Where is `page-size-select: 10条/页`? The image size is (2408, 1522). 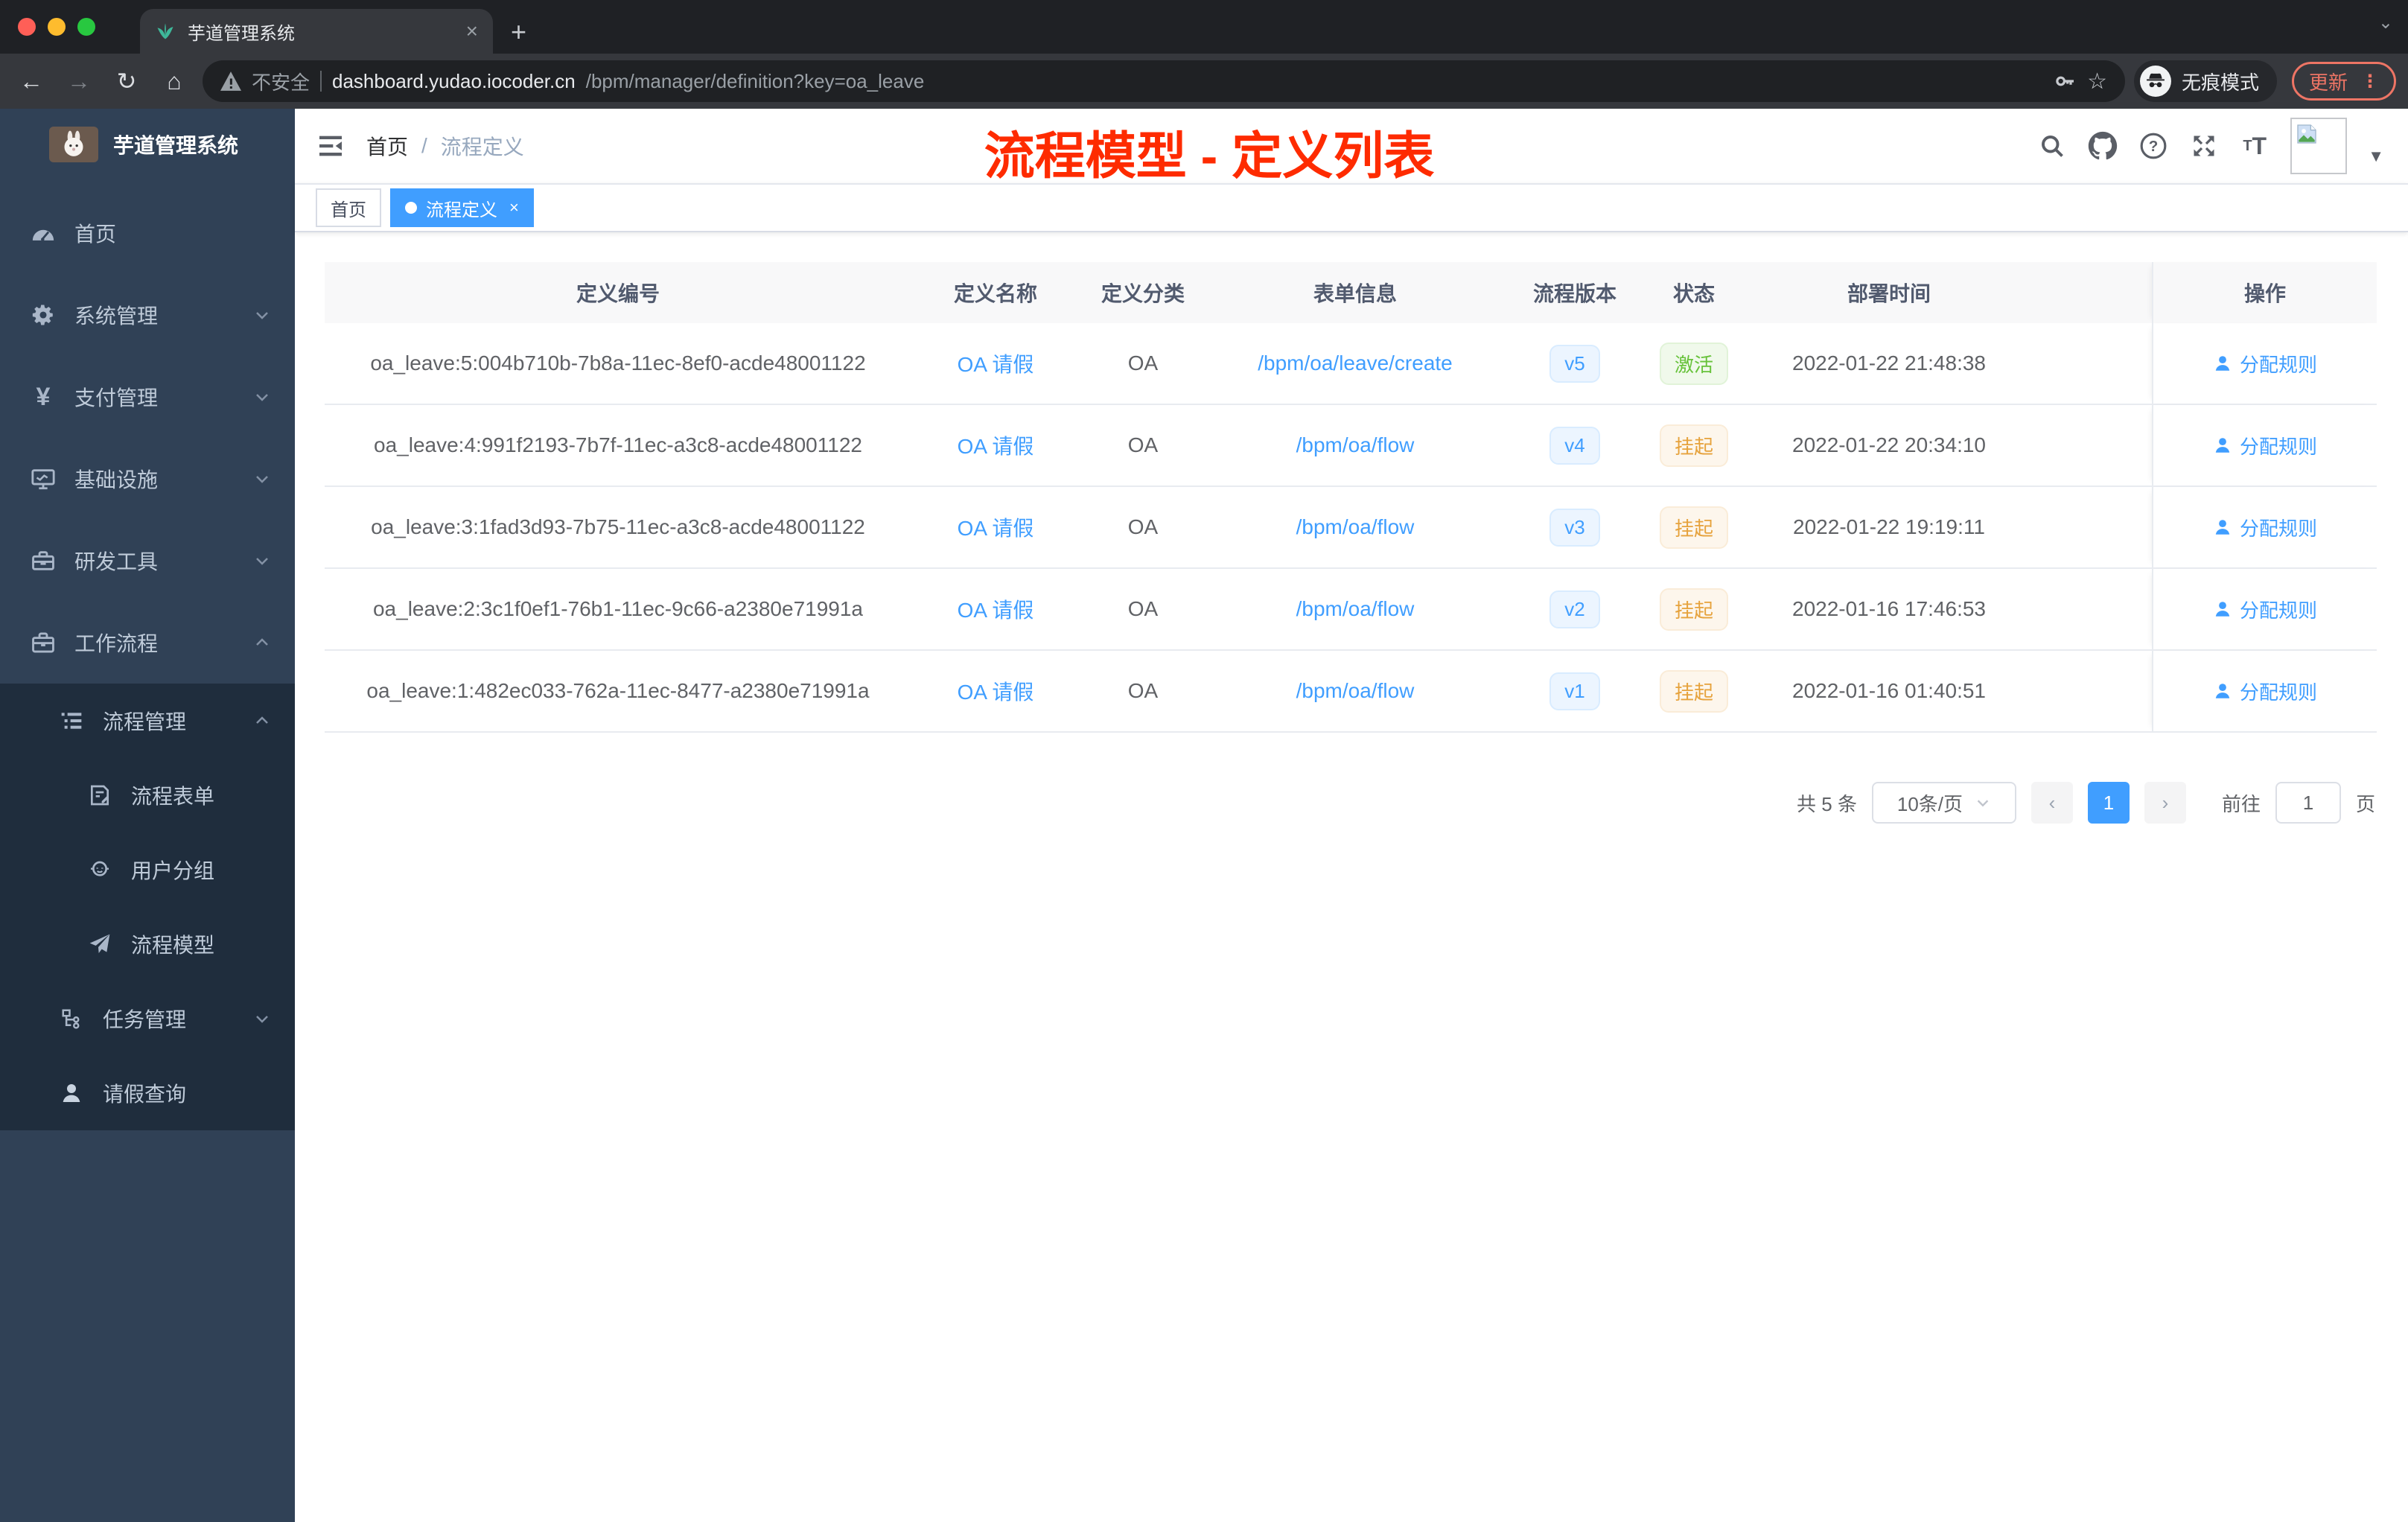 page-size-select: 10条/页 is located at coordinates (1943, 803).